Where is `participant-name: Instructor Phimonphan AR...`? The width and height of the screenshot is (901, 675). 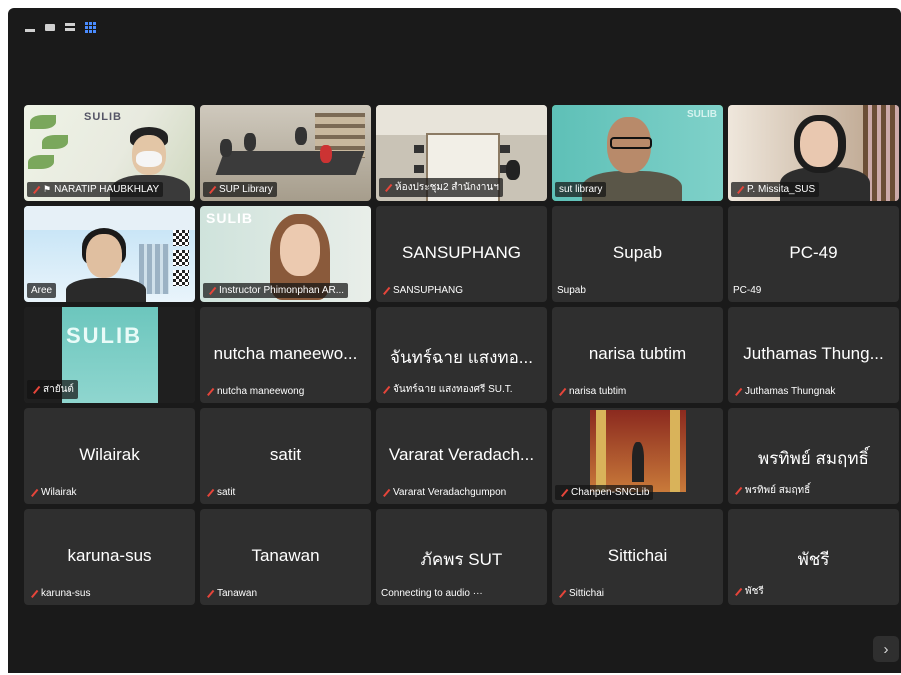 participant-name: Instructor Phimonphan AR... is located at coordinates (282, 290).